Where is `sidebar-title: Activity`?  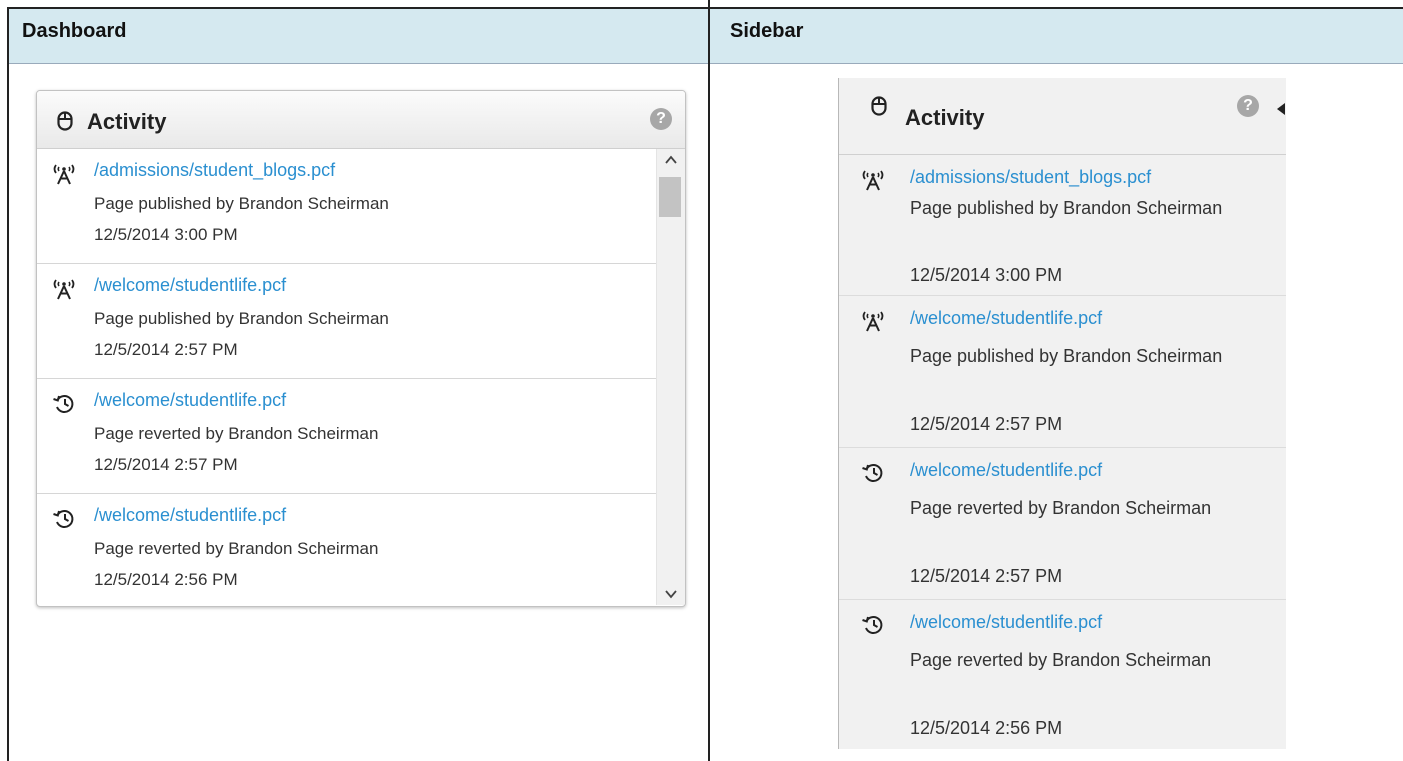
sidebar-title: Activity is located at coordinates (945, 117).